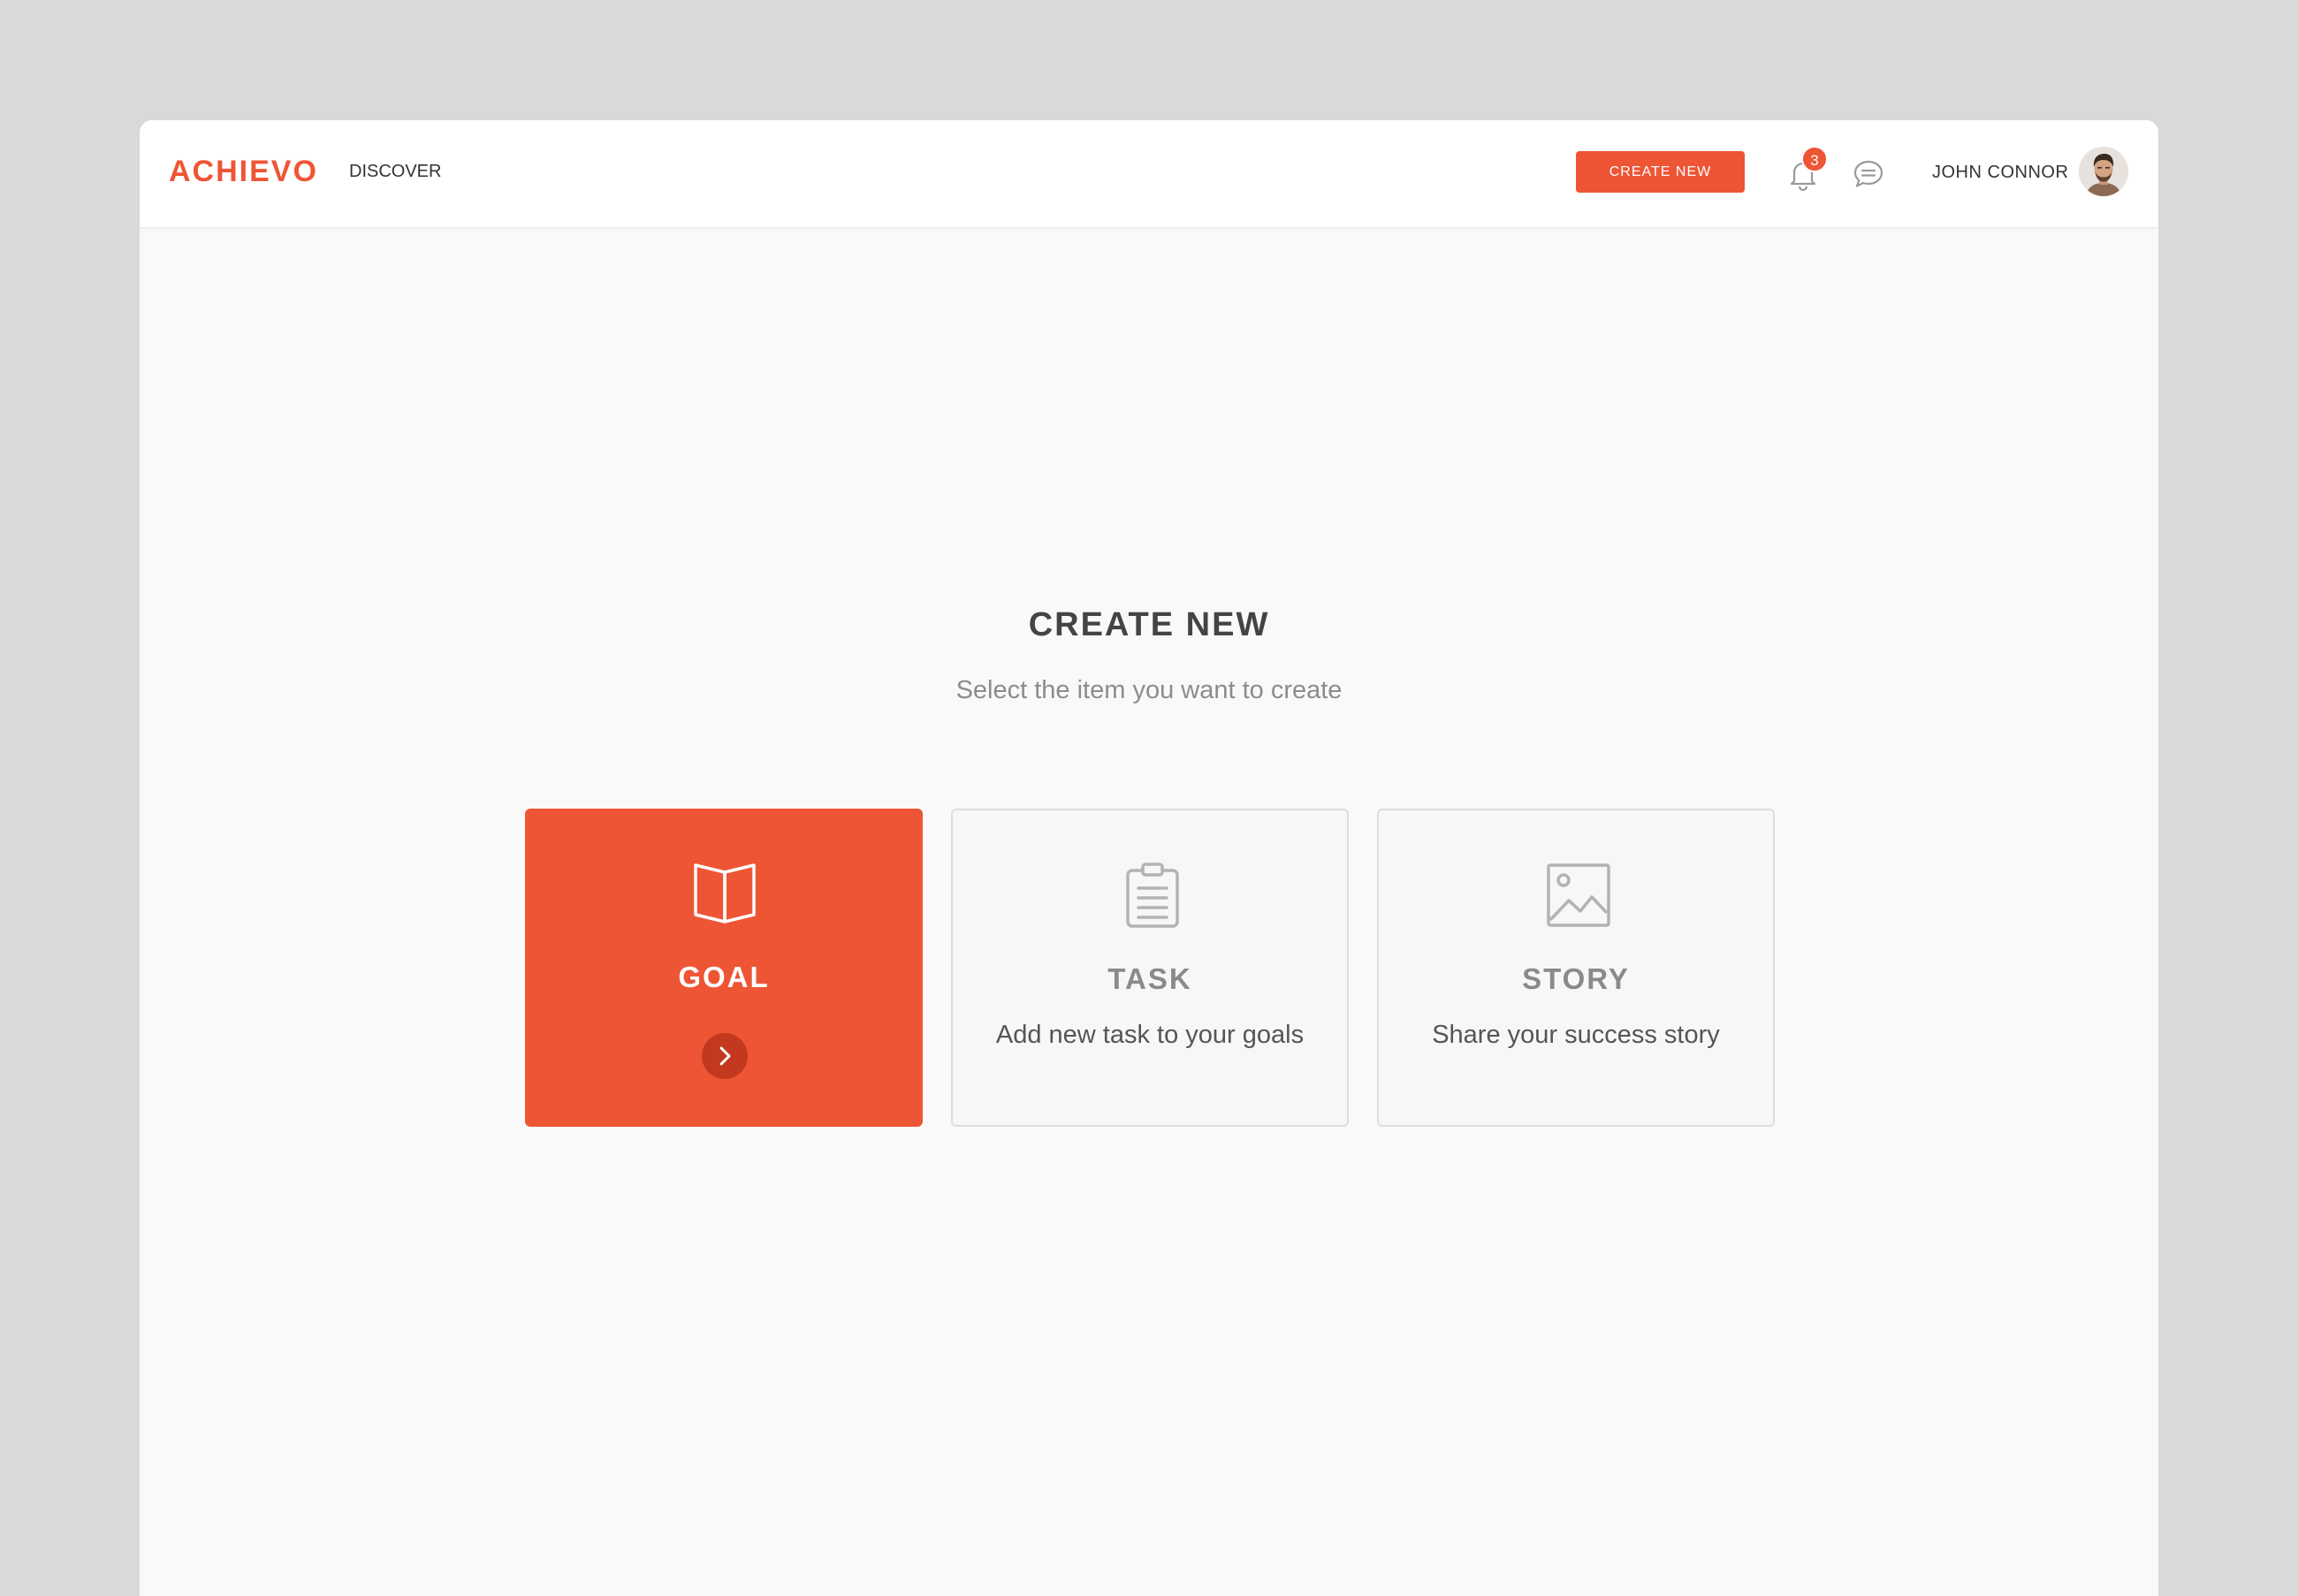 The image size is (2298, 1596). I want to click on book-icon, so click(725, 893).